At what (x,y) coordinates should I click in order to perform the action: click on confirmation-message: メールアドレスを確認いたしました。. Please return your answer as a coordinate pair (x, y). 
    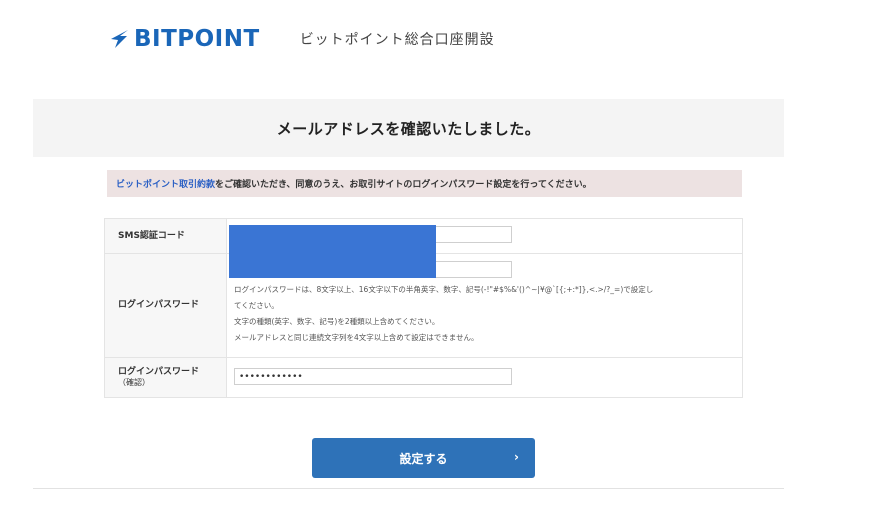
    Looking at the image, I should click on (408, 128).